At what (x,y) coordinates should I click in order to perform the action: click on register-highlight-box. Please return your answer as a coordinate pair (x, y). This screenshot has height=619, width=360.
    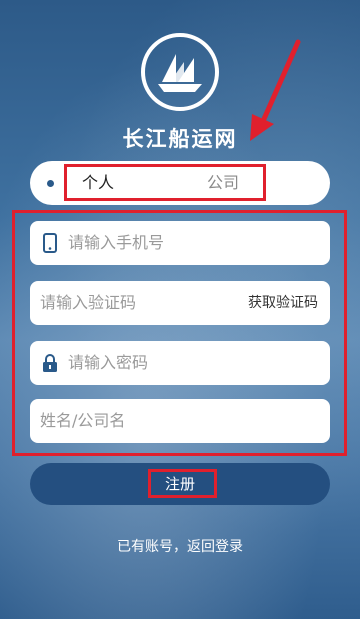
    Looking at the image, I should click on (182, 483).